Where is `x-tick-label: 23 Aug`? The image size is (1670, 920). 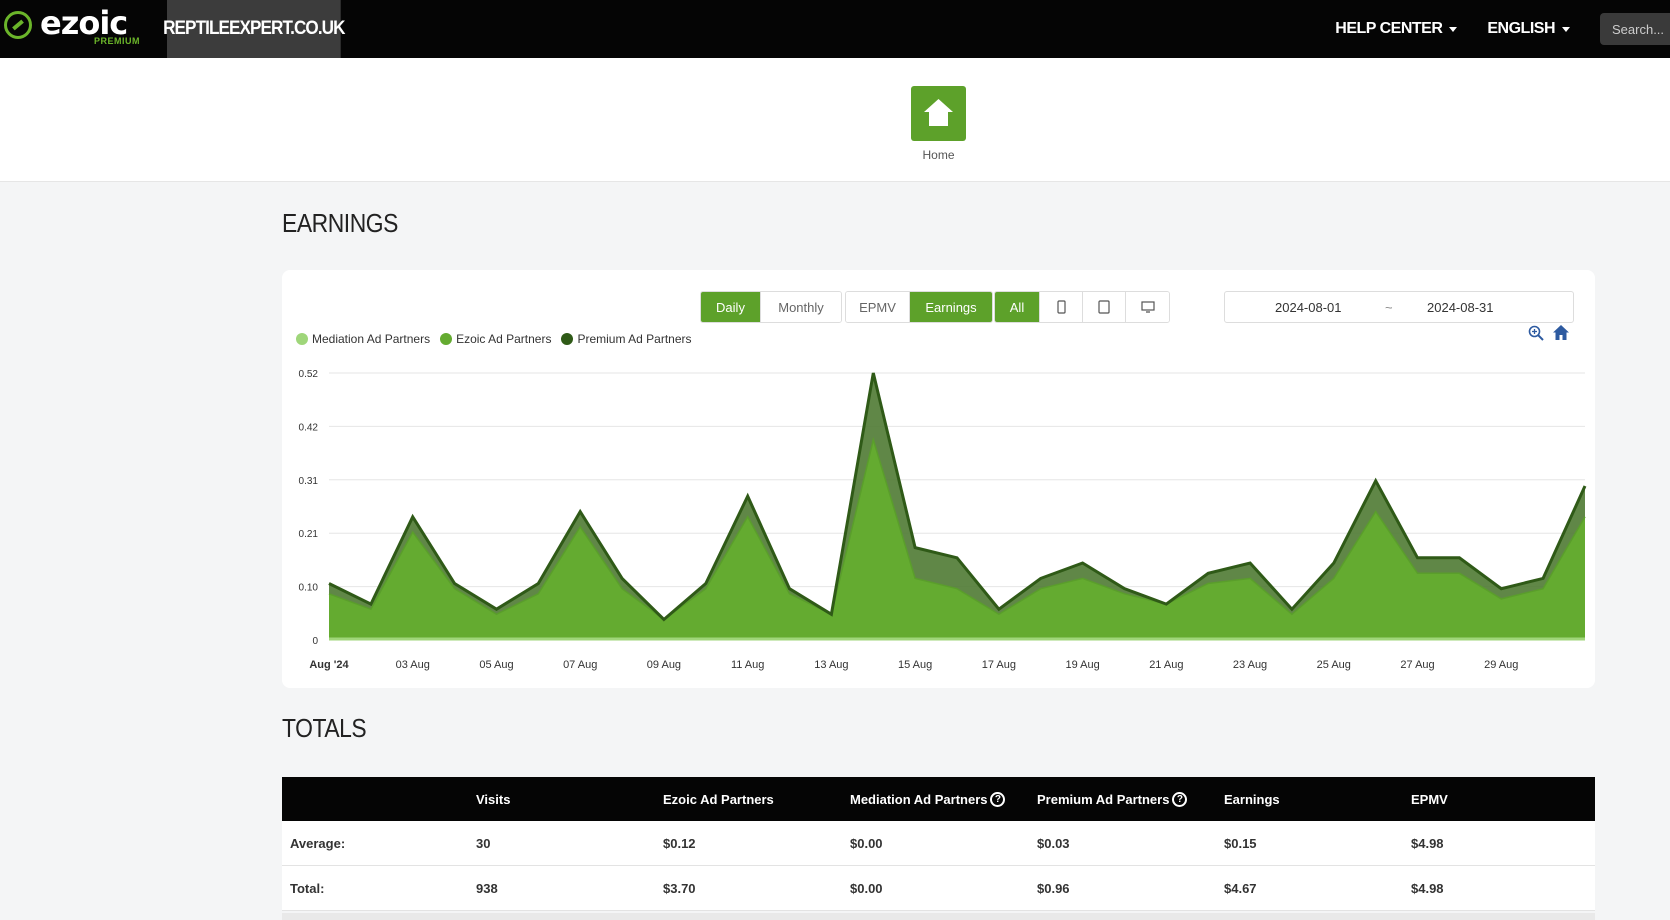 x-tick-label: 23 Aug is located at coordinates (1250, 665).